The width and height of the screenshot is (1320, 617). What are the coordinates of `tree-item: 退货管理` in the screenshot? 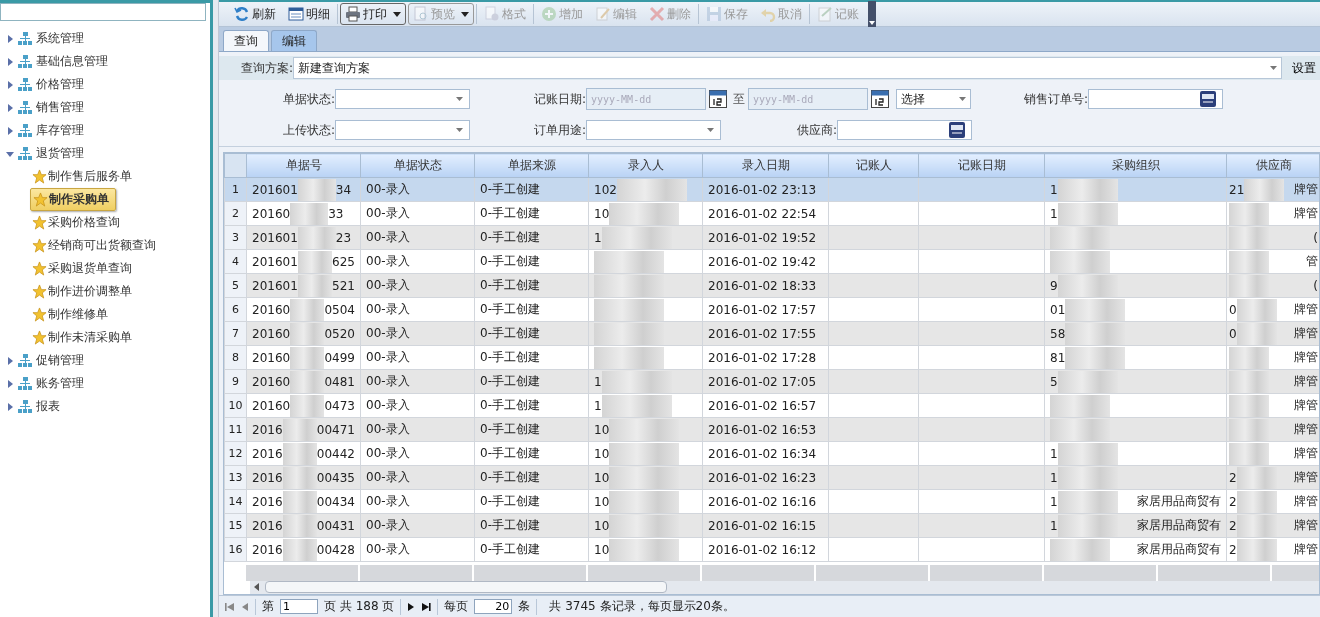 It's located at (47, 153).